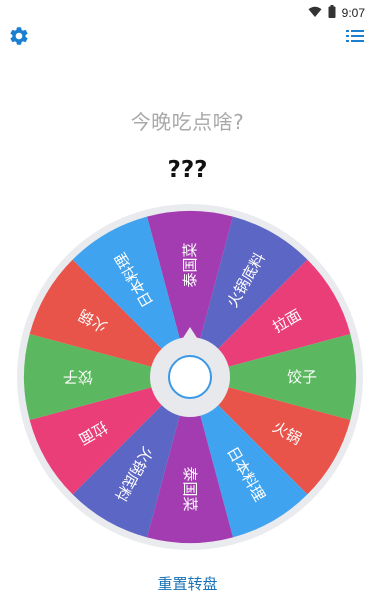 The width and height of the screenshot is (375, 600). I want to click on status-time: 9:07, so click(353, 12).